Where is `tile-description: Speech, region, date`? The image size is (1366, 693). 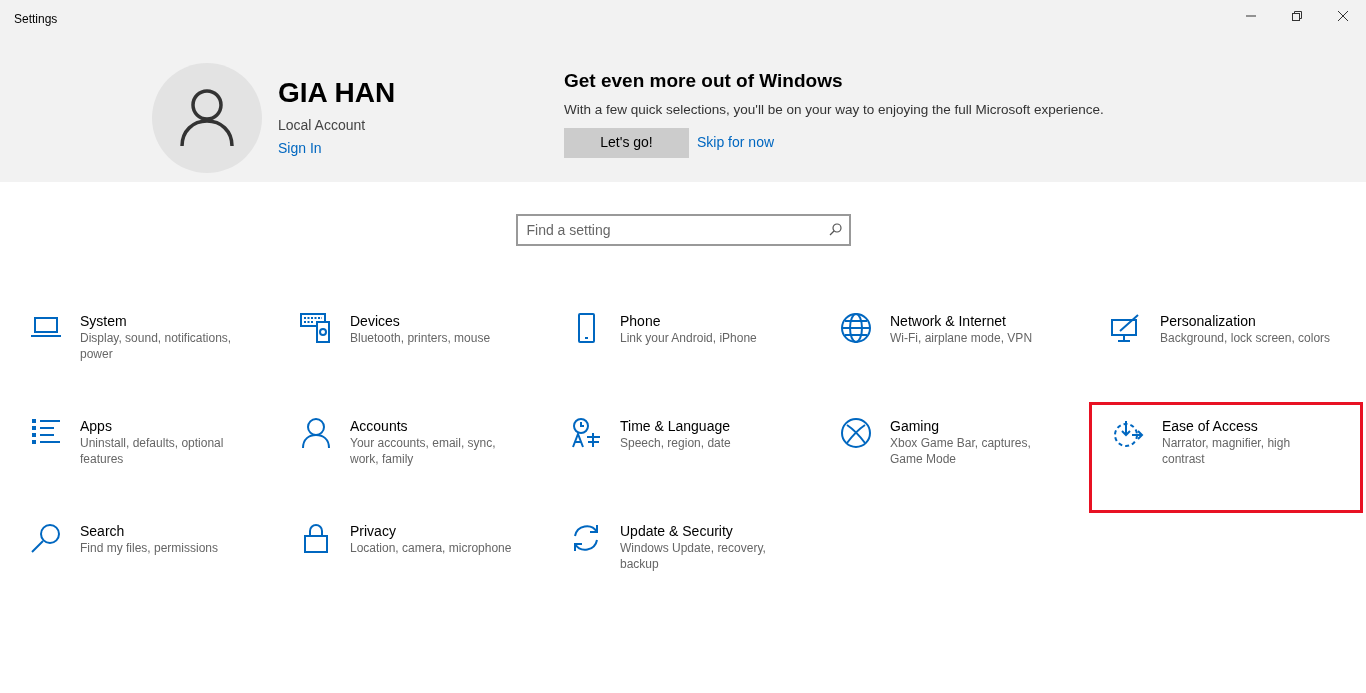
tile-description: Speech, region, date is located at coordinates (676, 443).